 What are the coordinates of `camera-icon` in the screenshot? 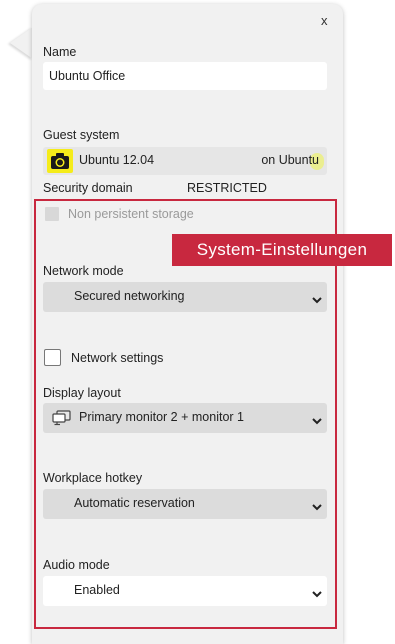 It's located at (60, 161).